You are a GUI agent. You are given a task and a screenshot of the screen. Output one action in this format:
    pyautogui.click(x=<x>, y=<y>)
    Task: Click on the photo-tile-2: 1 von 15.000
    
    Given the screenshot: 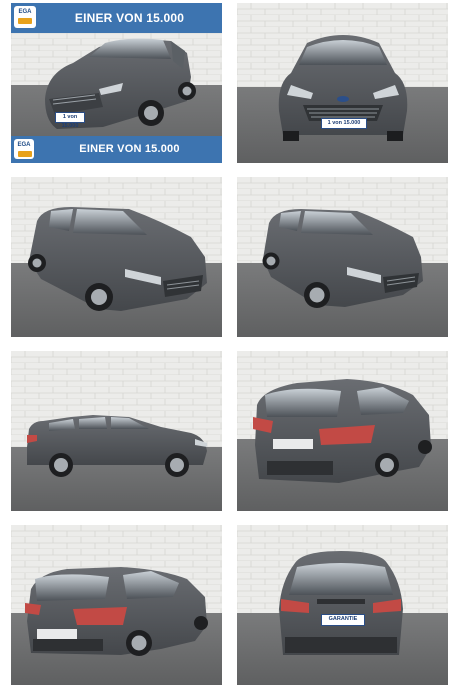 What is the action you would take?
    pyautogui.click(x=342, y=83)
    